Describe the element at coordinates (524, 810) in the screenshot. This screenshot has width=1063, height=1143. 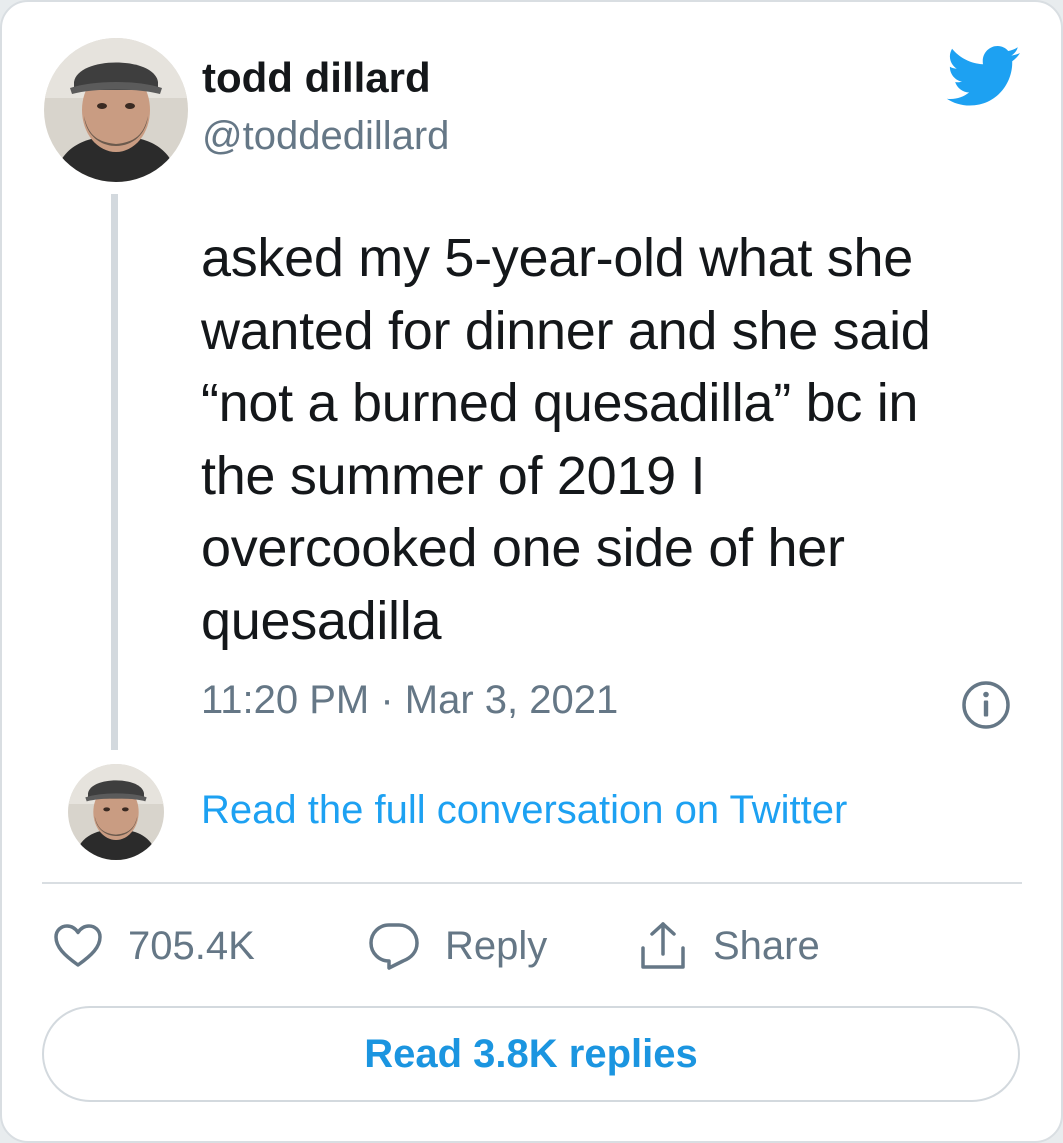
I see `read-conversation-link: Read the full conversation on Twitter` at that location.